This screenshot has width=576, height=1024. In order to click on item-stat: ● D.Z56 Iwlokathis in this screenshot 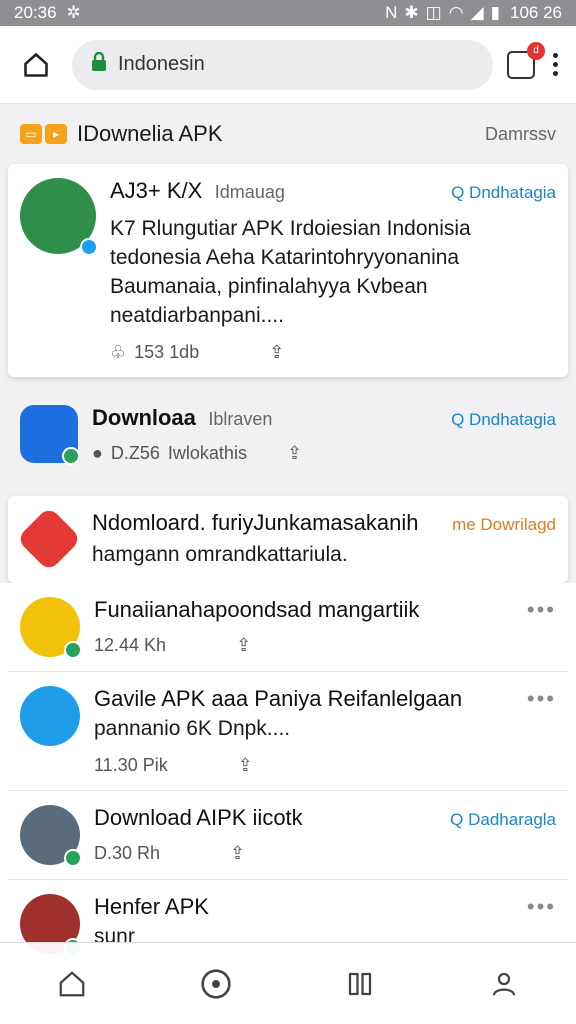, I will do `click(169, 453)`.